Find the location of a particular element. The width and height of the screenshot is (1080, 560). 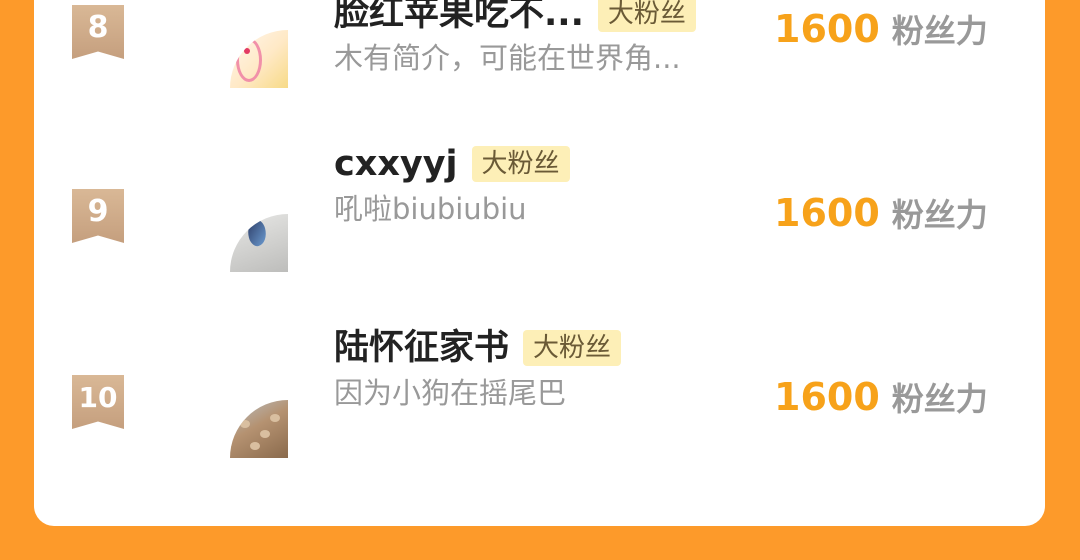

user-intro: 因为小狗在摇尾巴 is located at coordinates (450, 393).